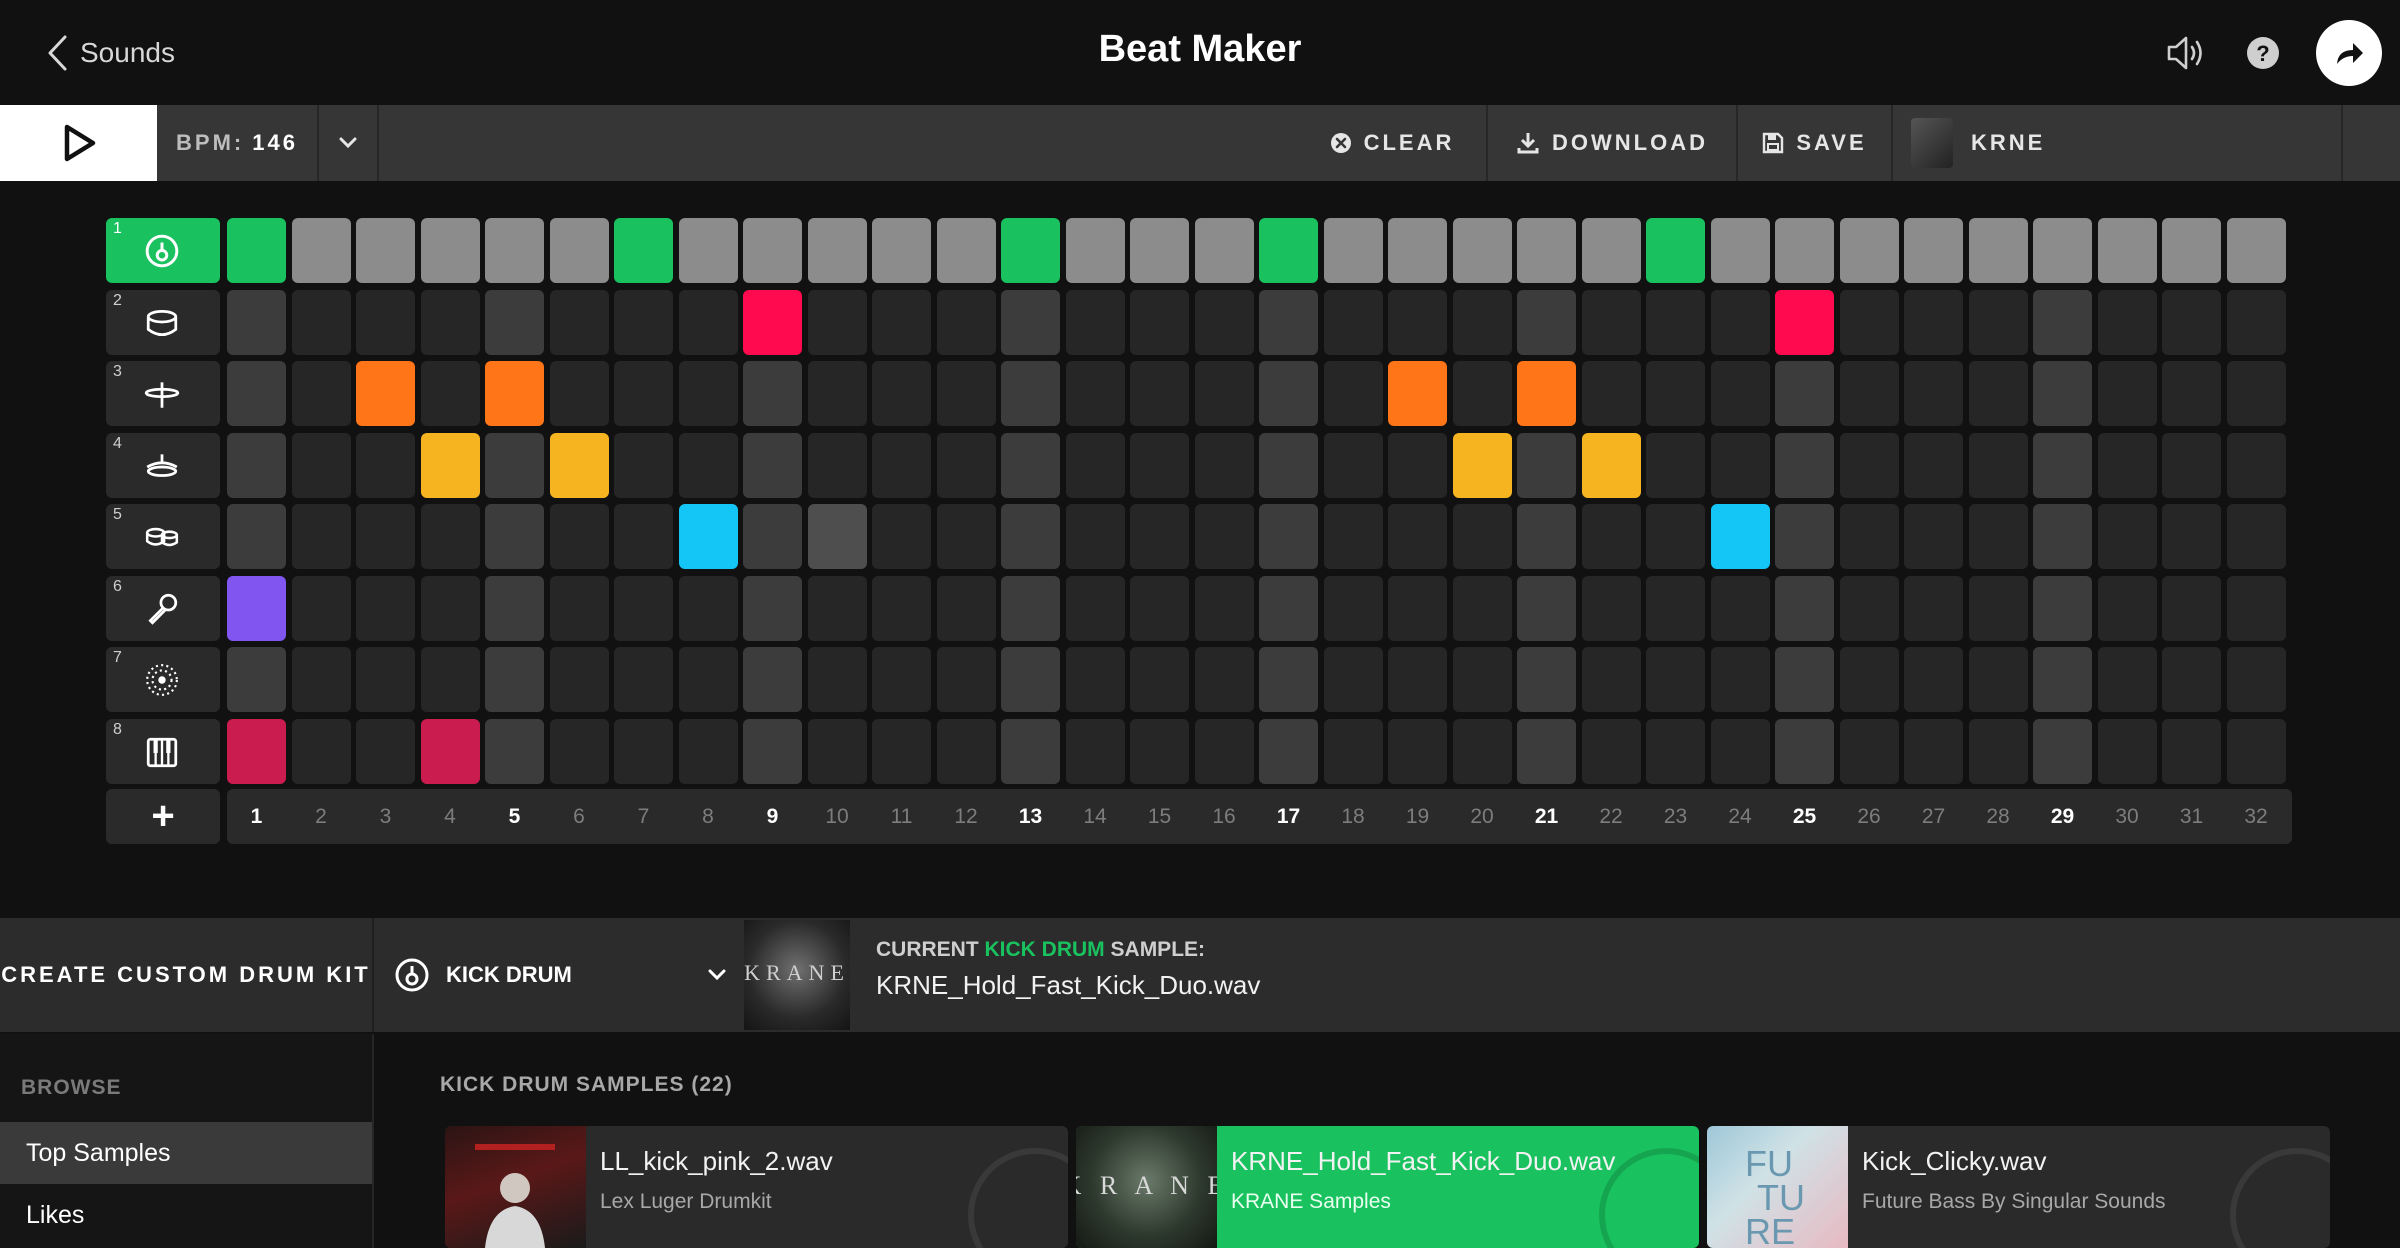  Describe the element at coordinates (78, 143) in the screenshot. I see `play-button` at that location.